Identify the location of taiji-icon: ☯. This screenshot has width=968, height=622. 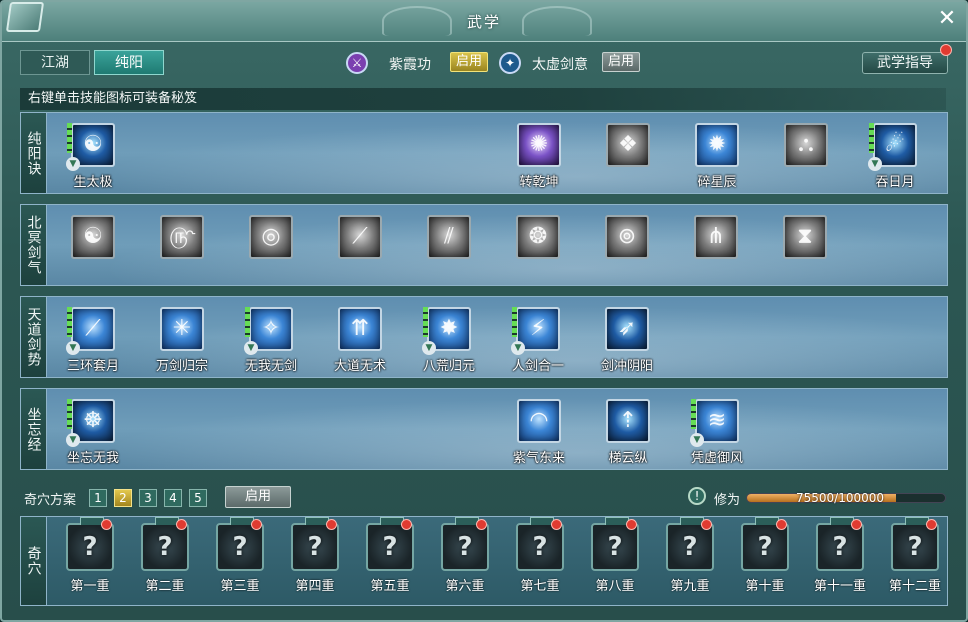
(93, 144).